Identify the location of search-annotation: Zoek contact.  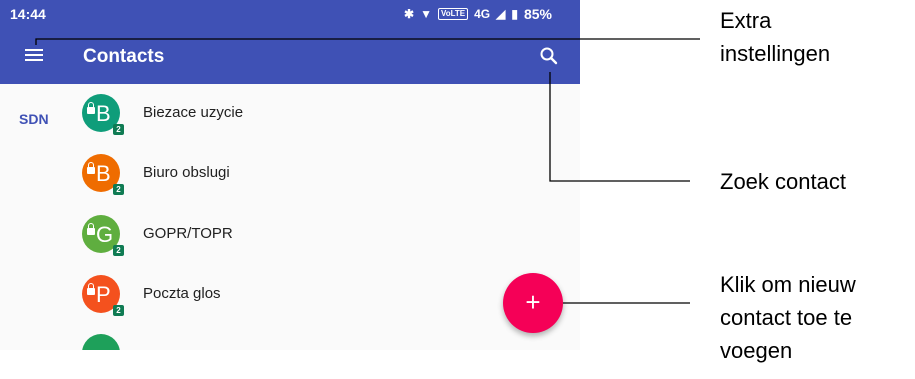
(783, 181).